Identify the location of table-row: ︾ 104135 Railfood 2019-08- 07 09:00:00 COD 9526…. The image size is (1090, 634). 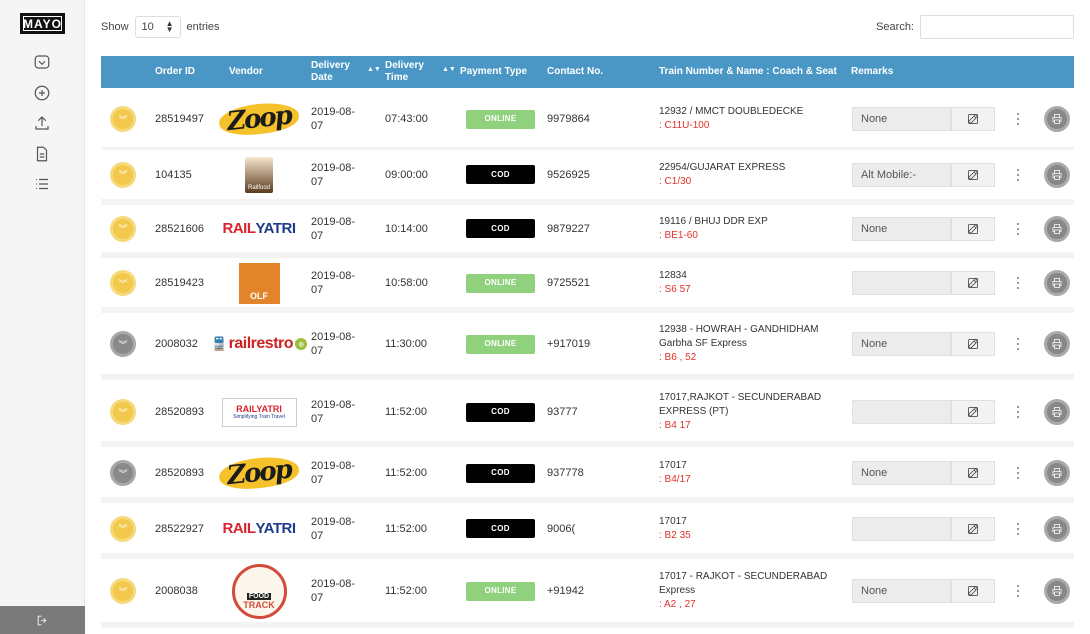
(587, 177).